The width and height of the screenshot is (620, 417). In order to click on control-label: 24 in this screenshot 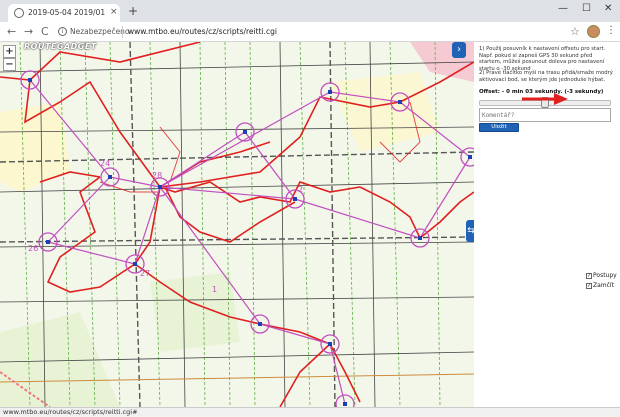, I will do `click(105, 163)`.